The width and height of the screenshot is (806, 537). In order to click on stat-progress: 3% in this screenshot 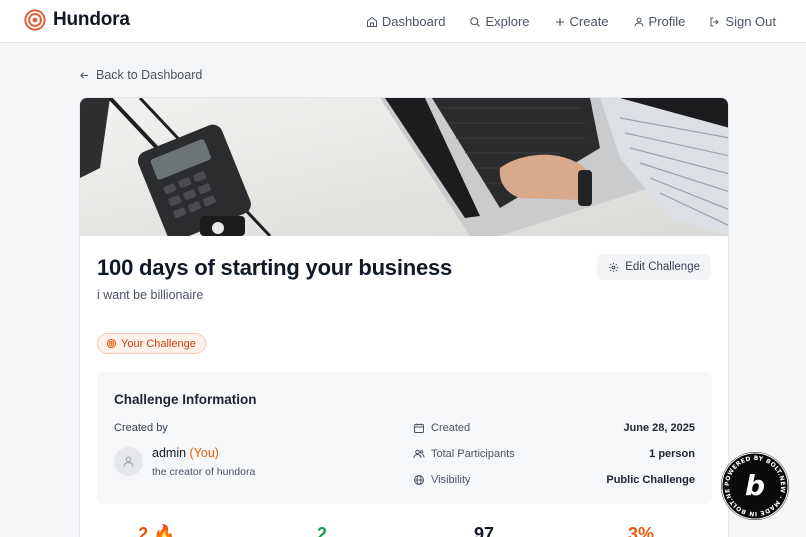, I will do `click(640, 530)`.